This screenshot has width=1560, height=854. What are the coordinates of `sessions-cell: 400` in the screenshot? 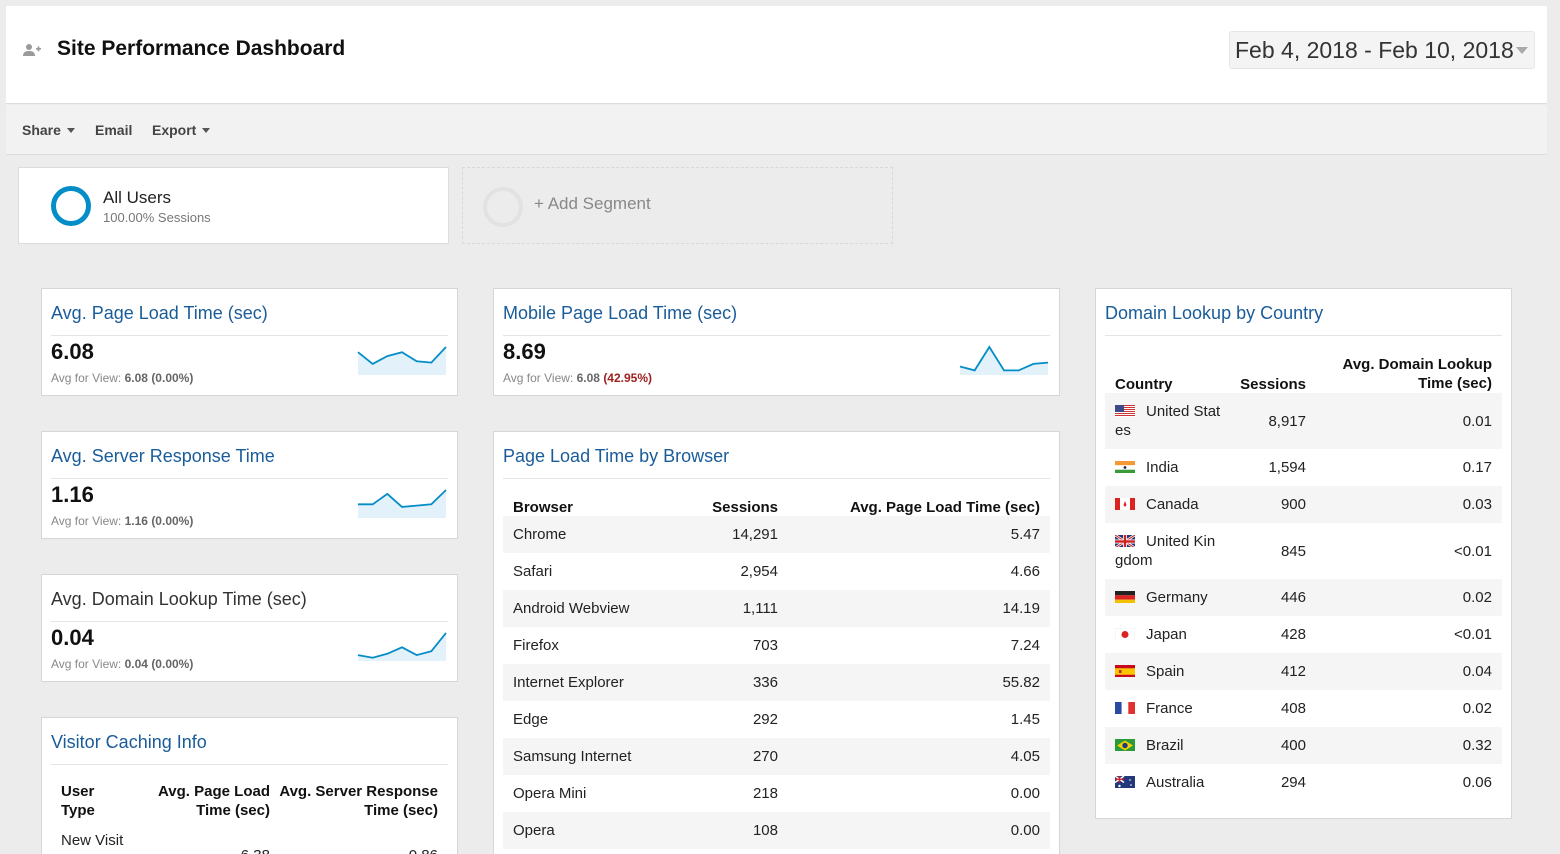 It's located at (1268, 745).